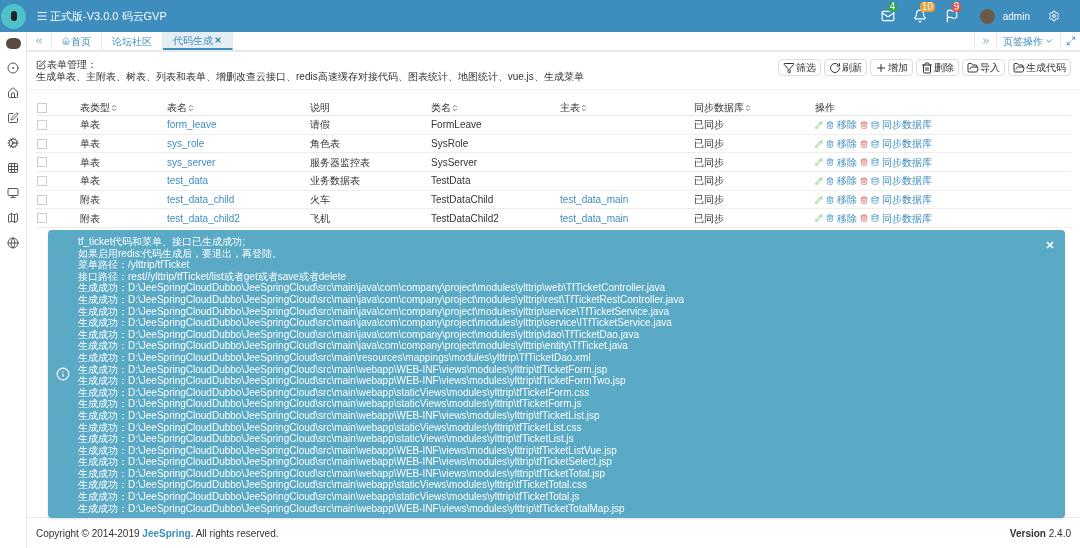 This screenshot has height=548, width=1080. What do you see at coordinates (359, 334) in the screenshot?
I see `notification-line: 生成成功：D:\JeeSpringCloudDubbo\JeeSpringCloud\src\main\java\com\company\project\modules\ylttrip\dao\TfTicketDao.java` at bounding box center [359, 334].